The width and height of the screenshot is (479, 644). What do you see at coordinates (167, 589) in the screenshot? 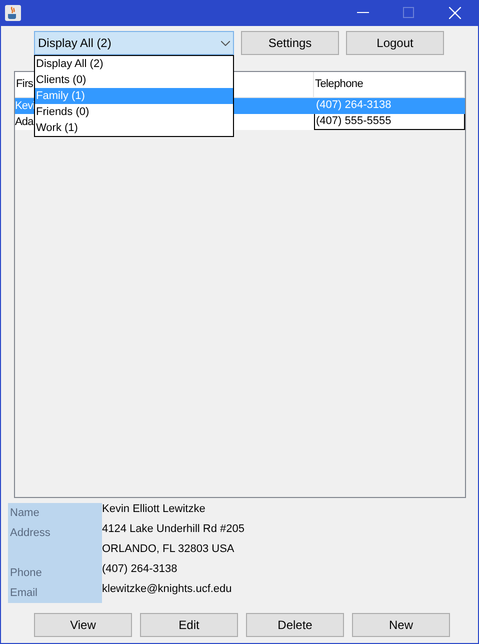
I see `field-value: klewitzke@knights.ucf.edu` at bounding box center [167, 589].